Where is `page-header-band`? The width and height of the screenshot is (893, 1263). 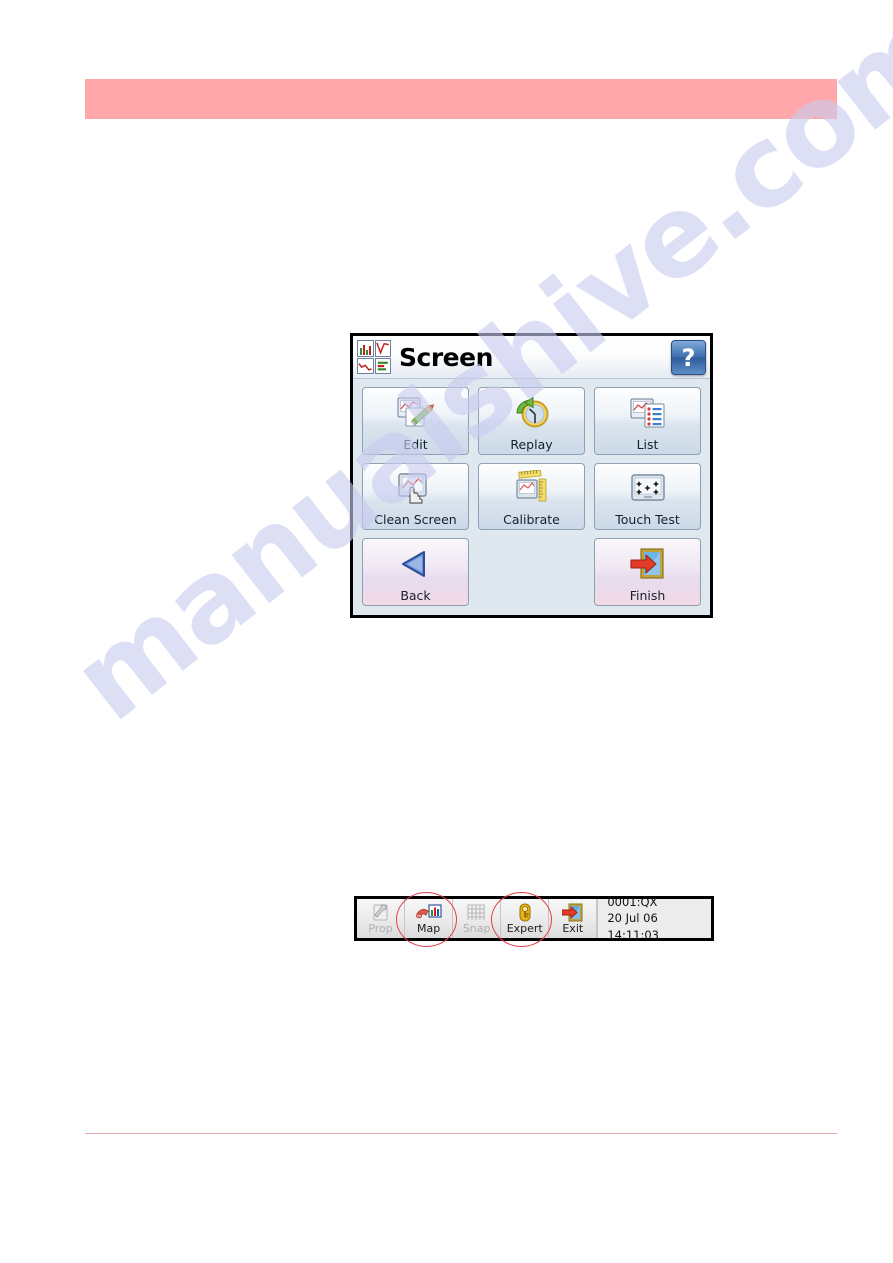
page-header-band is located at coordinates (461, 99).